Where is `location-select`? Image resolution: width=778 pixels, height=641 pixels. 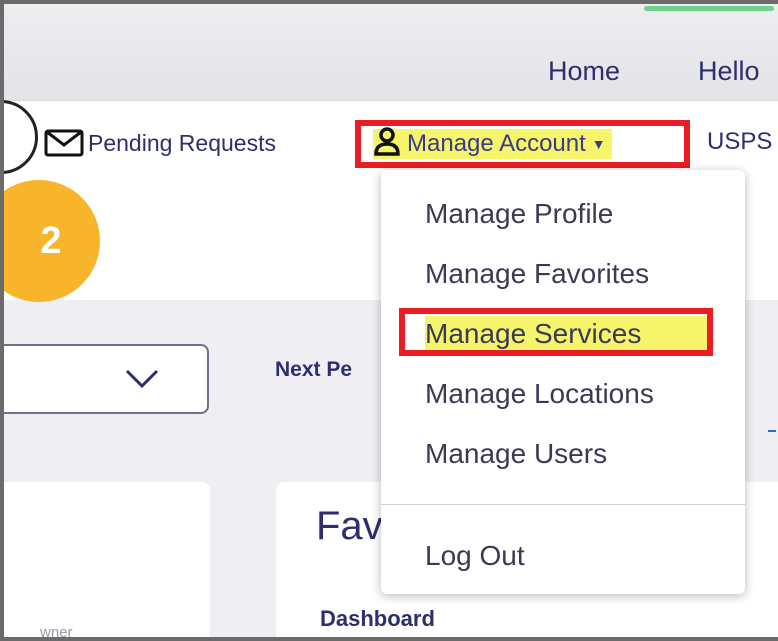 location-select is located at coordinates (106, 379).